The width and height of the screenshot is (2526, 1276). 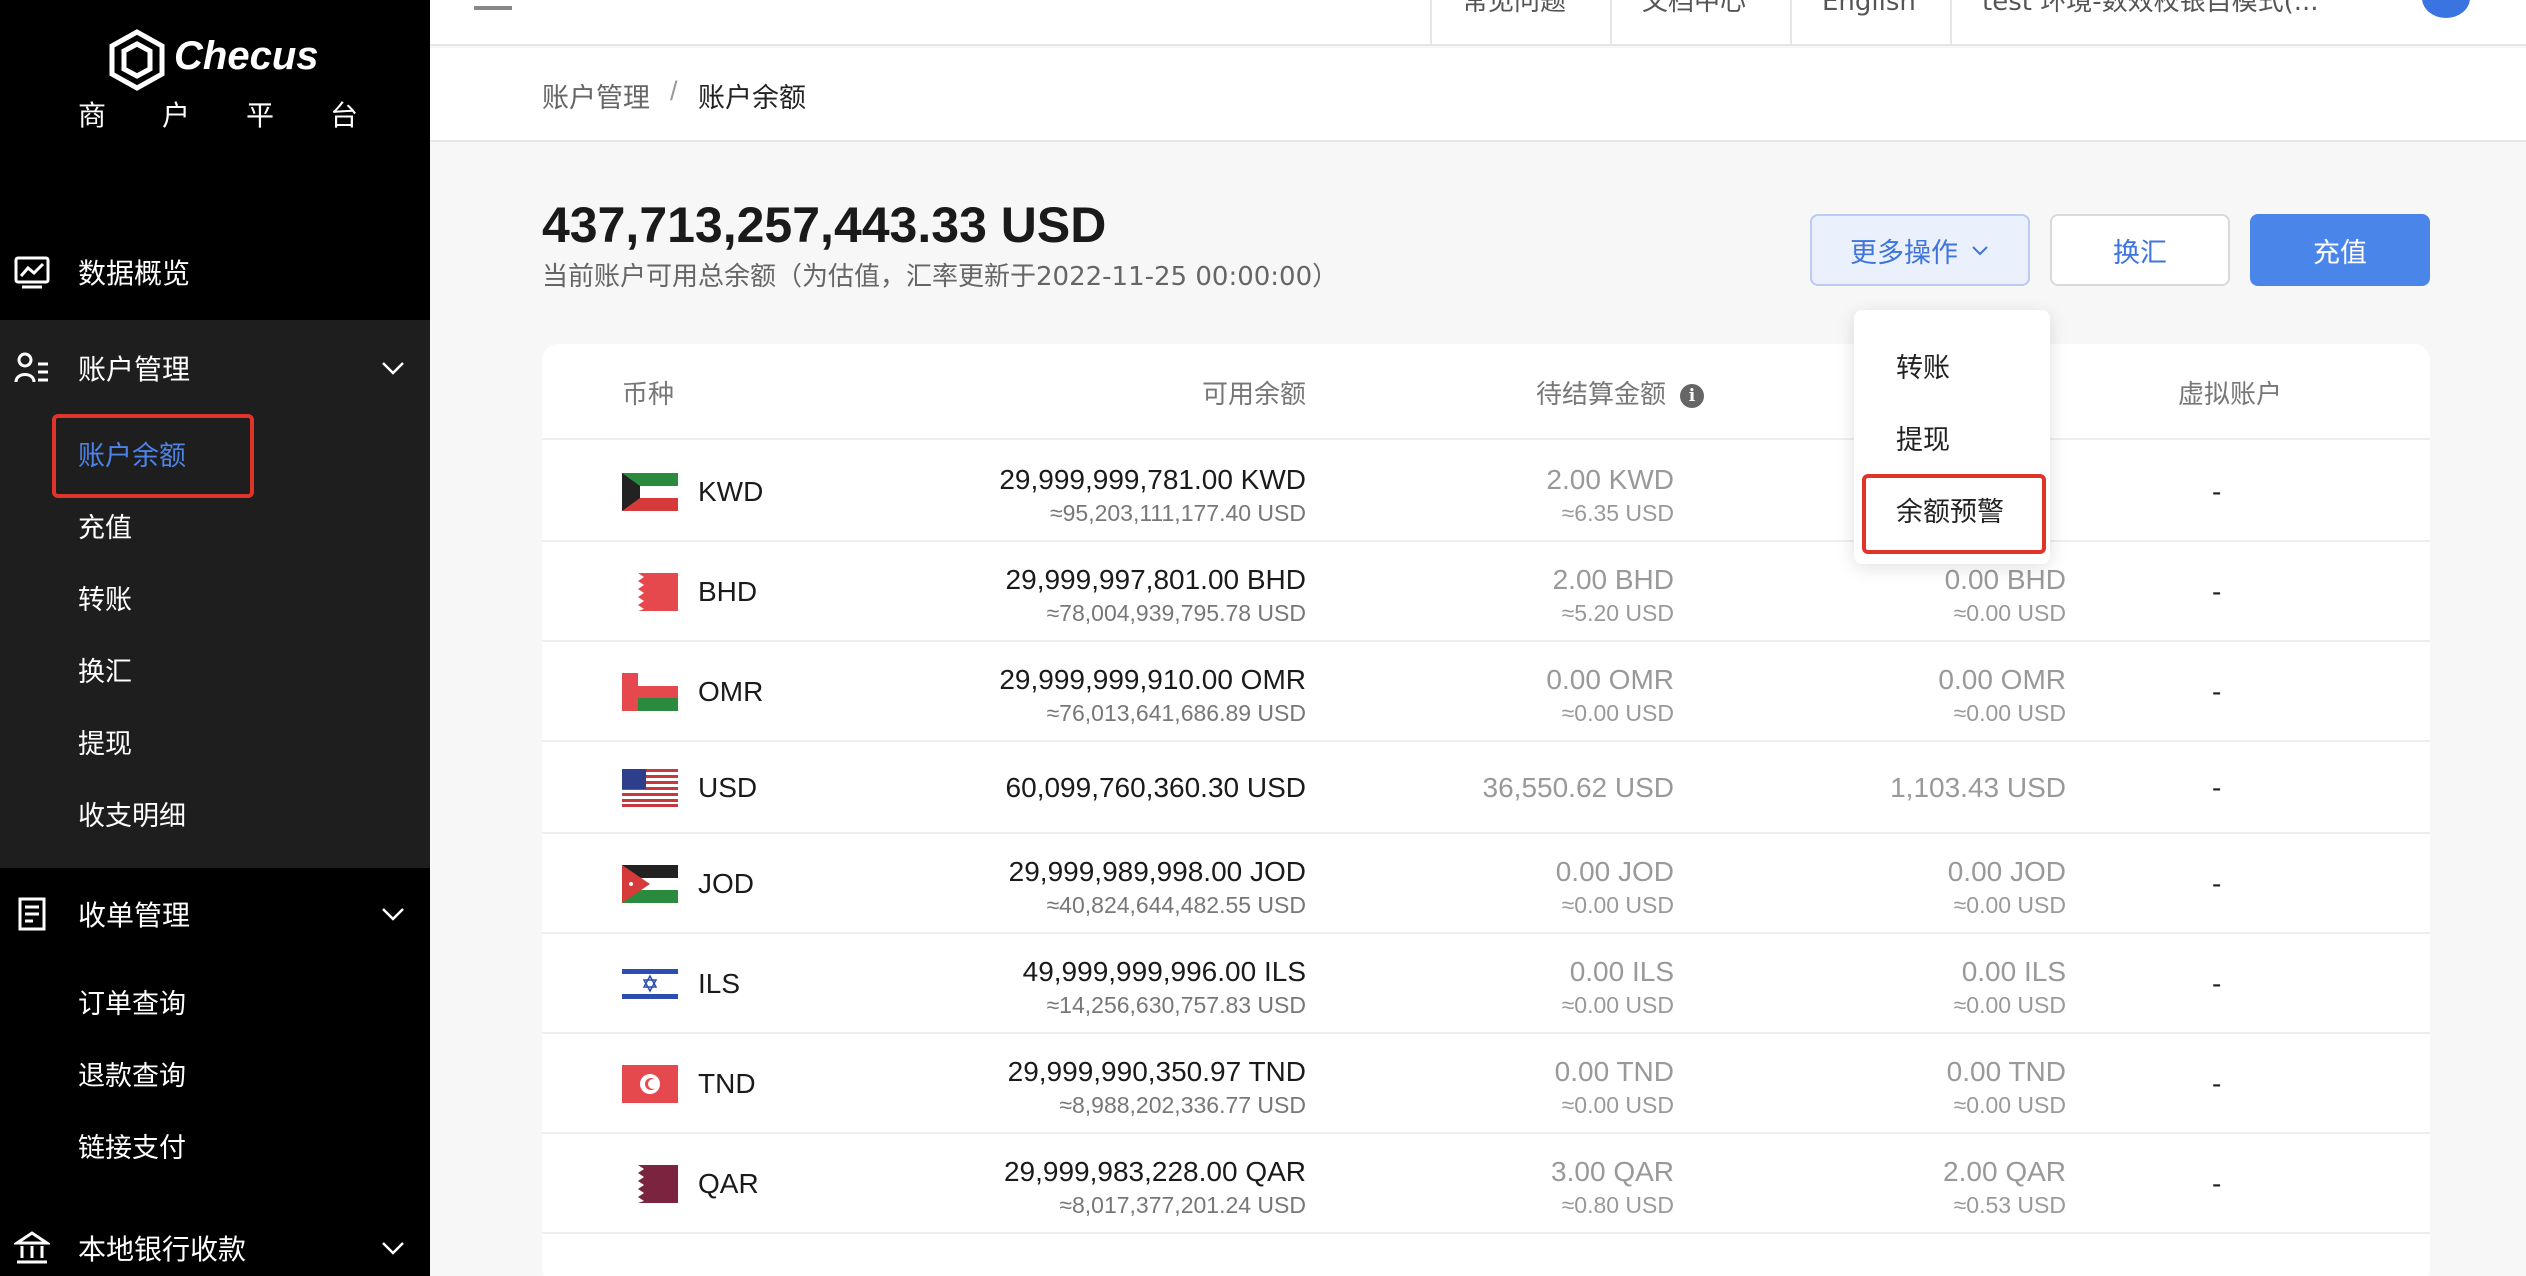 I want to click on more-actions-label: 更多操作, so click(x=1904, y=253).